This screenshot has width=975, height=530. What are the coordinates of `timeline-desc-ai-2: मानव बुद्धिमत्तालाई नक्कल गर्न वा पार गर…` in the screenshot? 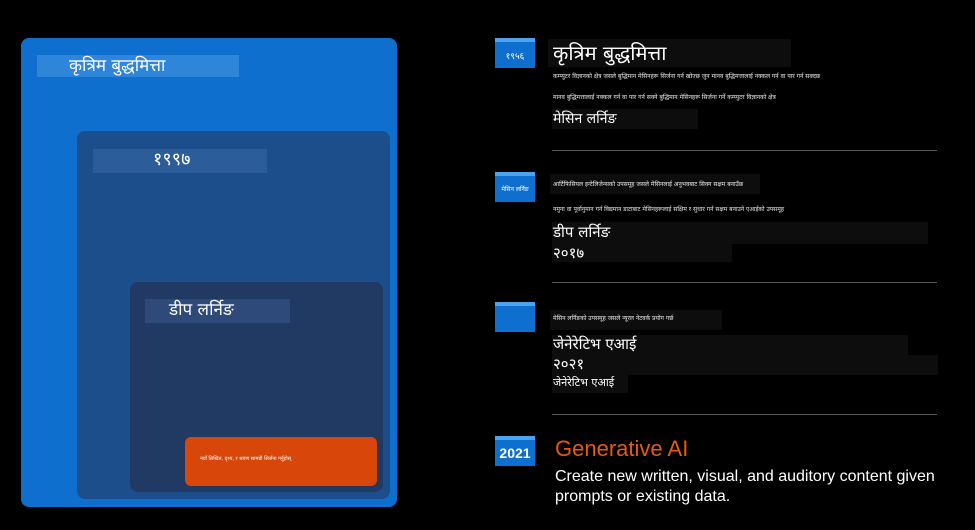 It's located at (664, 97).